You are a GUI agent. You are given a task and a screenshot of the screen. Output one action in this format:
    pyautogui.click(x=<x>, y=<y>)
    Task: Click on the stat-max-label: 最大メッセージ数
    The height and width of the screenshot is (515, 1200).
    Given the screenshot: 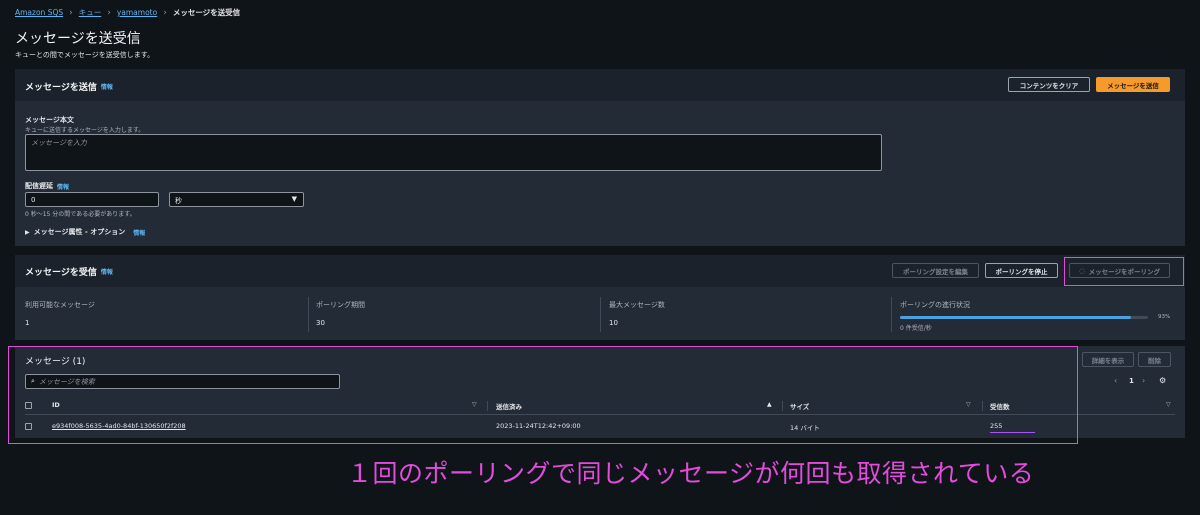 What is the action you would take?
    pyautogui.click(x=637, y=305)
    